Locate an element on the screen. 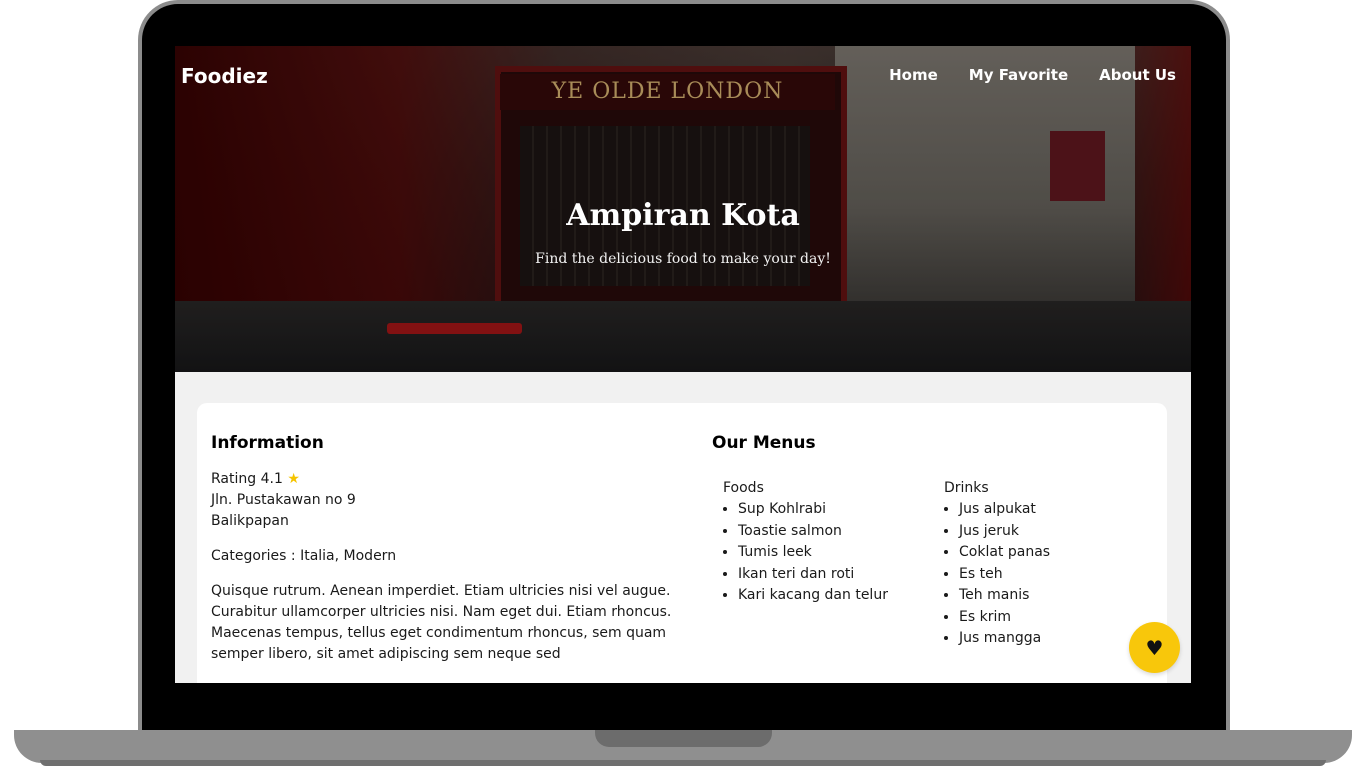  nav-about-us: About Us is located at coordinates (1137, 75).